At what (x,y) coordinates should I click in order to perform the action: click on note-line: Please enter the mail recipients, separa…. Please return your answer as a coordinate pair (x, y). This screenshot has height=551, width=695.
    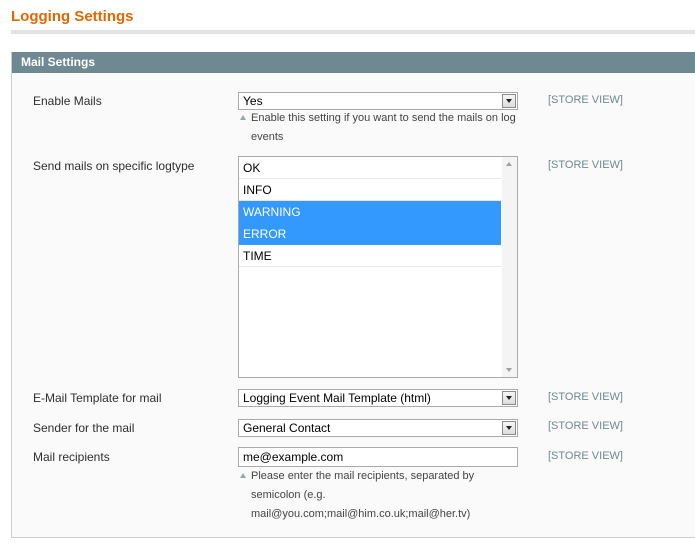
    Looking at the image, I should click on (363, 476).